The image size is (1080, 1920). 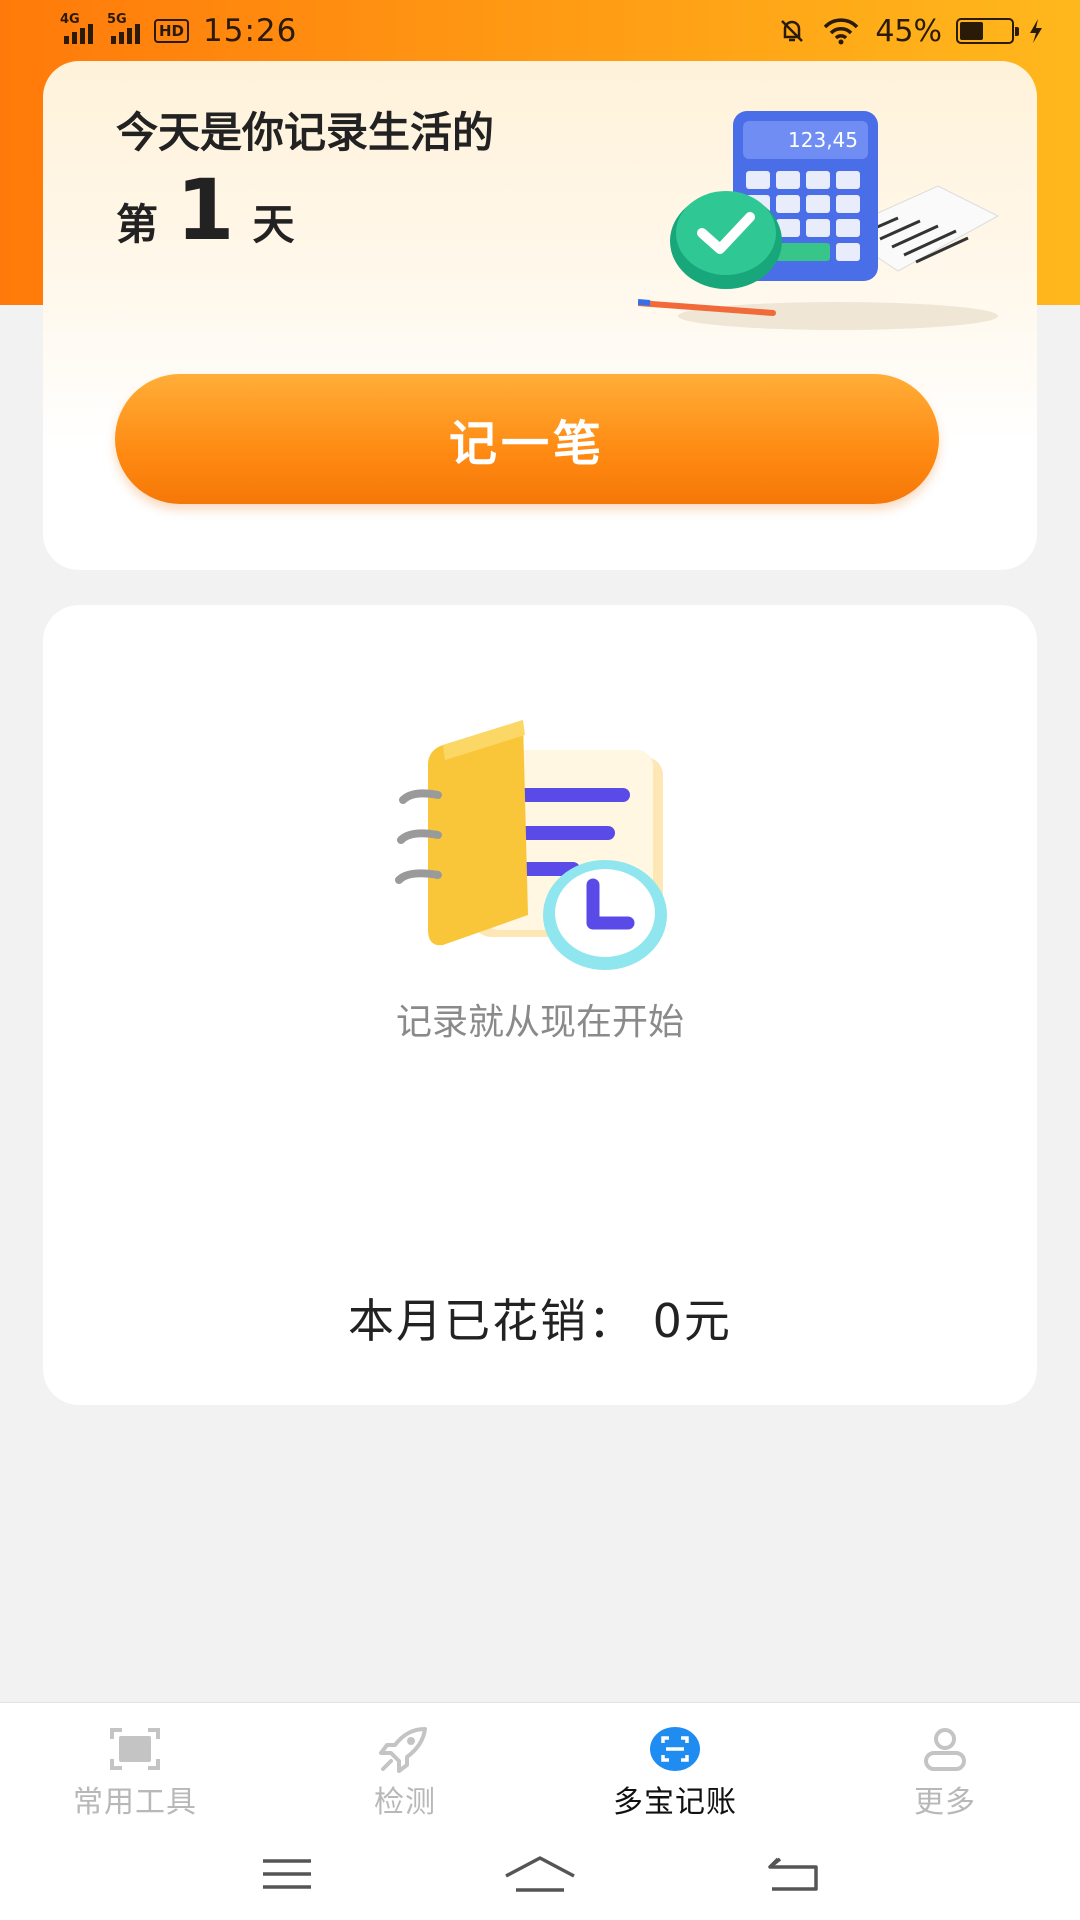 I want to click on clock: 15:26, so click(x=250, y=31).